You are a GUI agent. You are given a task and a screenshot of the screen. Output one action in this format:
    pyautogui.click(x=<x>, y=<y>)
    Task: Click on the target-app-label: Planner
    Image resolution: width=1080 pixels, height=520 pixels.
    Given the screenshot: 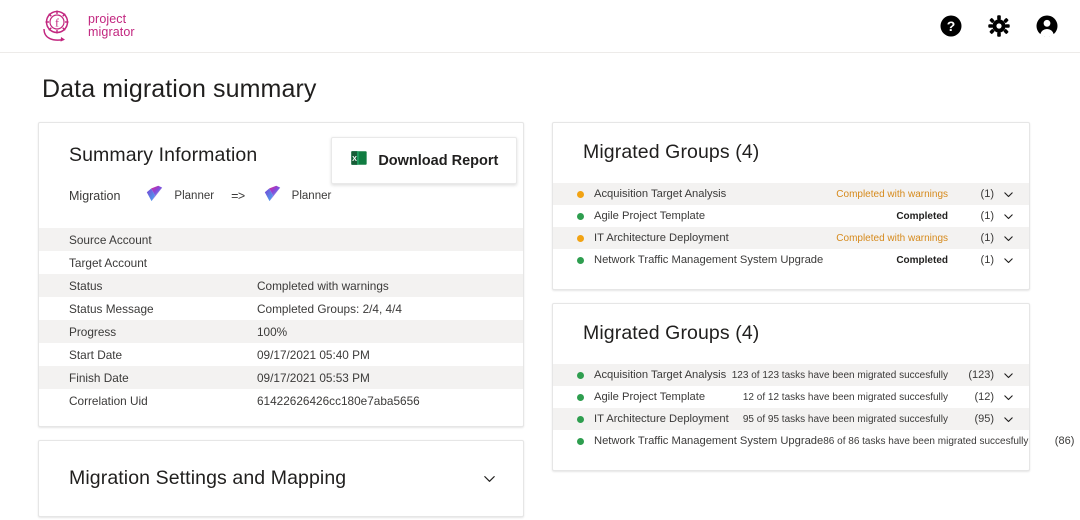 What is the action you would take?
    pyautogui.click(x=311, y=196)
    